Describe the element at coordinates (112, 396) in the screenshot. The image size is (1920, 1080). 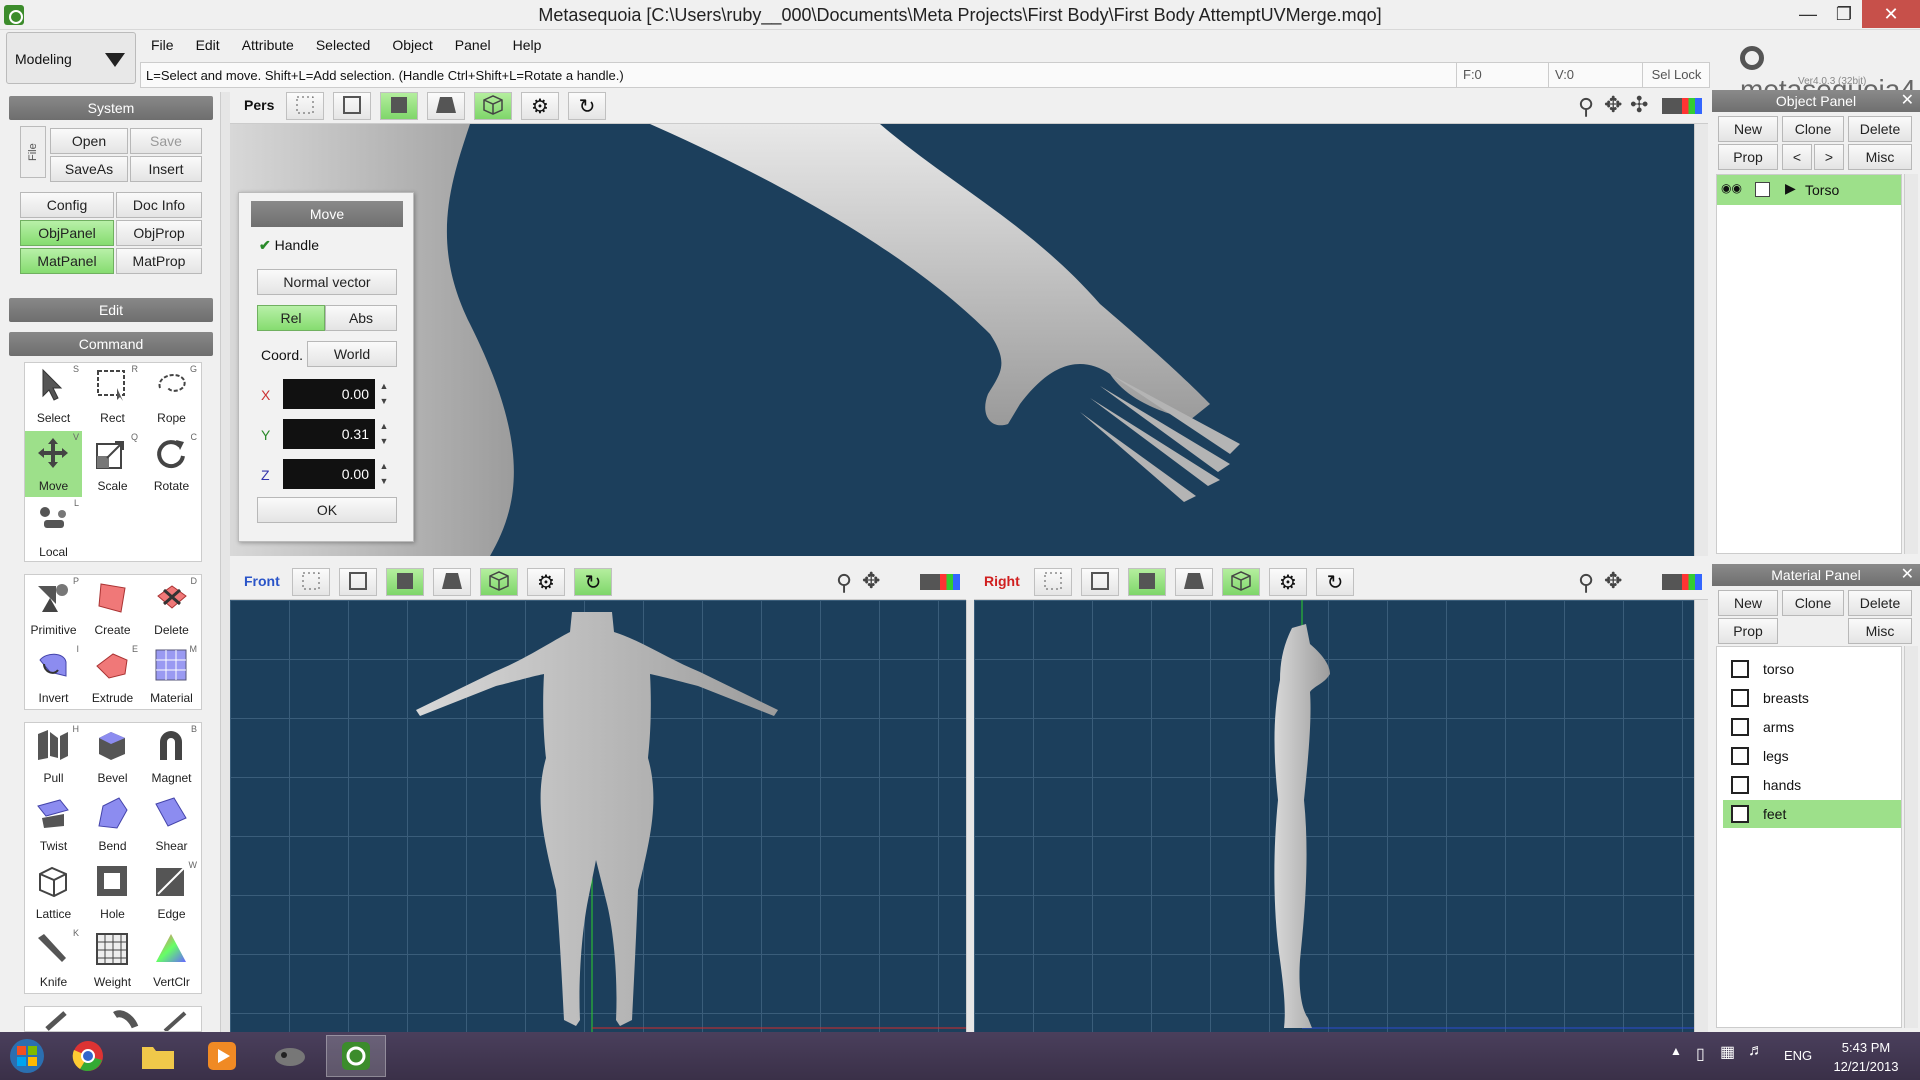
I see `tool-rect: R Rect` at that location.